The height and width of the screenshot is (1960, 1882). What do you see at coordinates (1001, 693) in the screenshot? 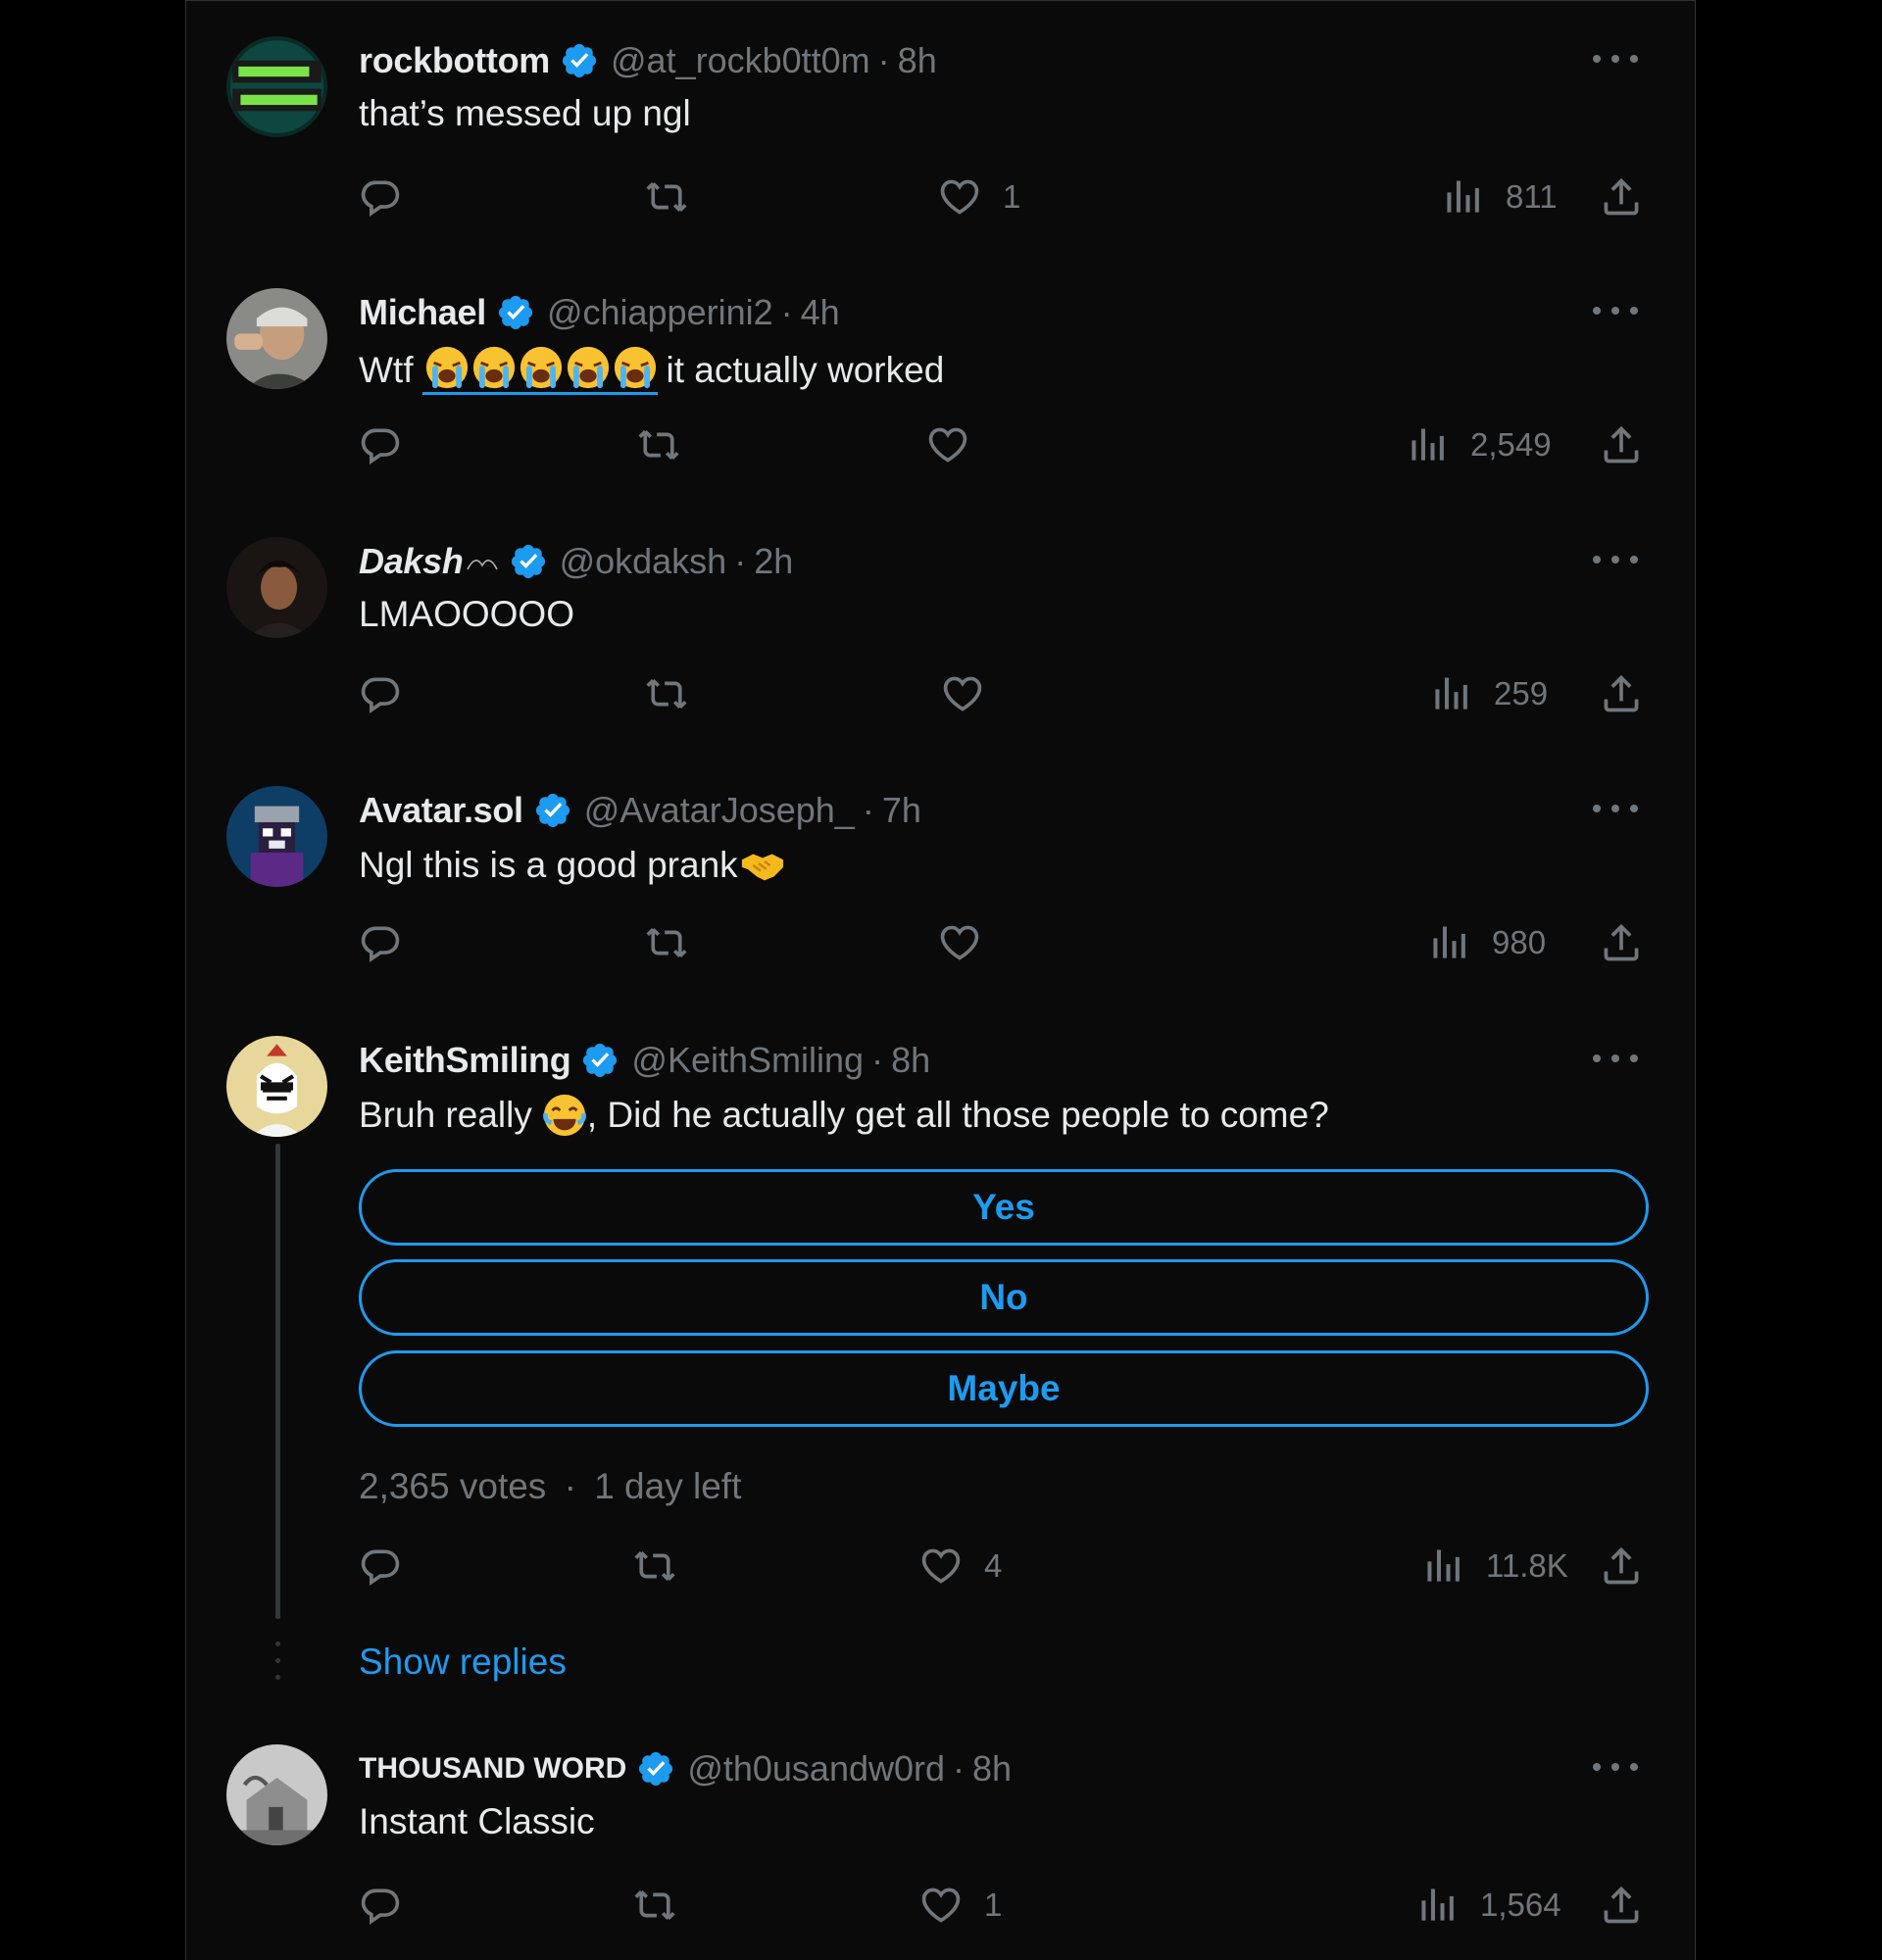
I see `action-bar: 259` at bounding box center [1001, 693].